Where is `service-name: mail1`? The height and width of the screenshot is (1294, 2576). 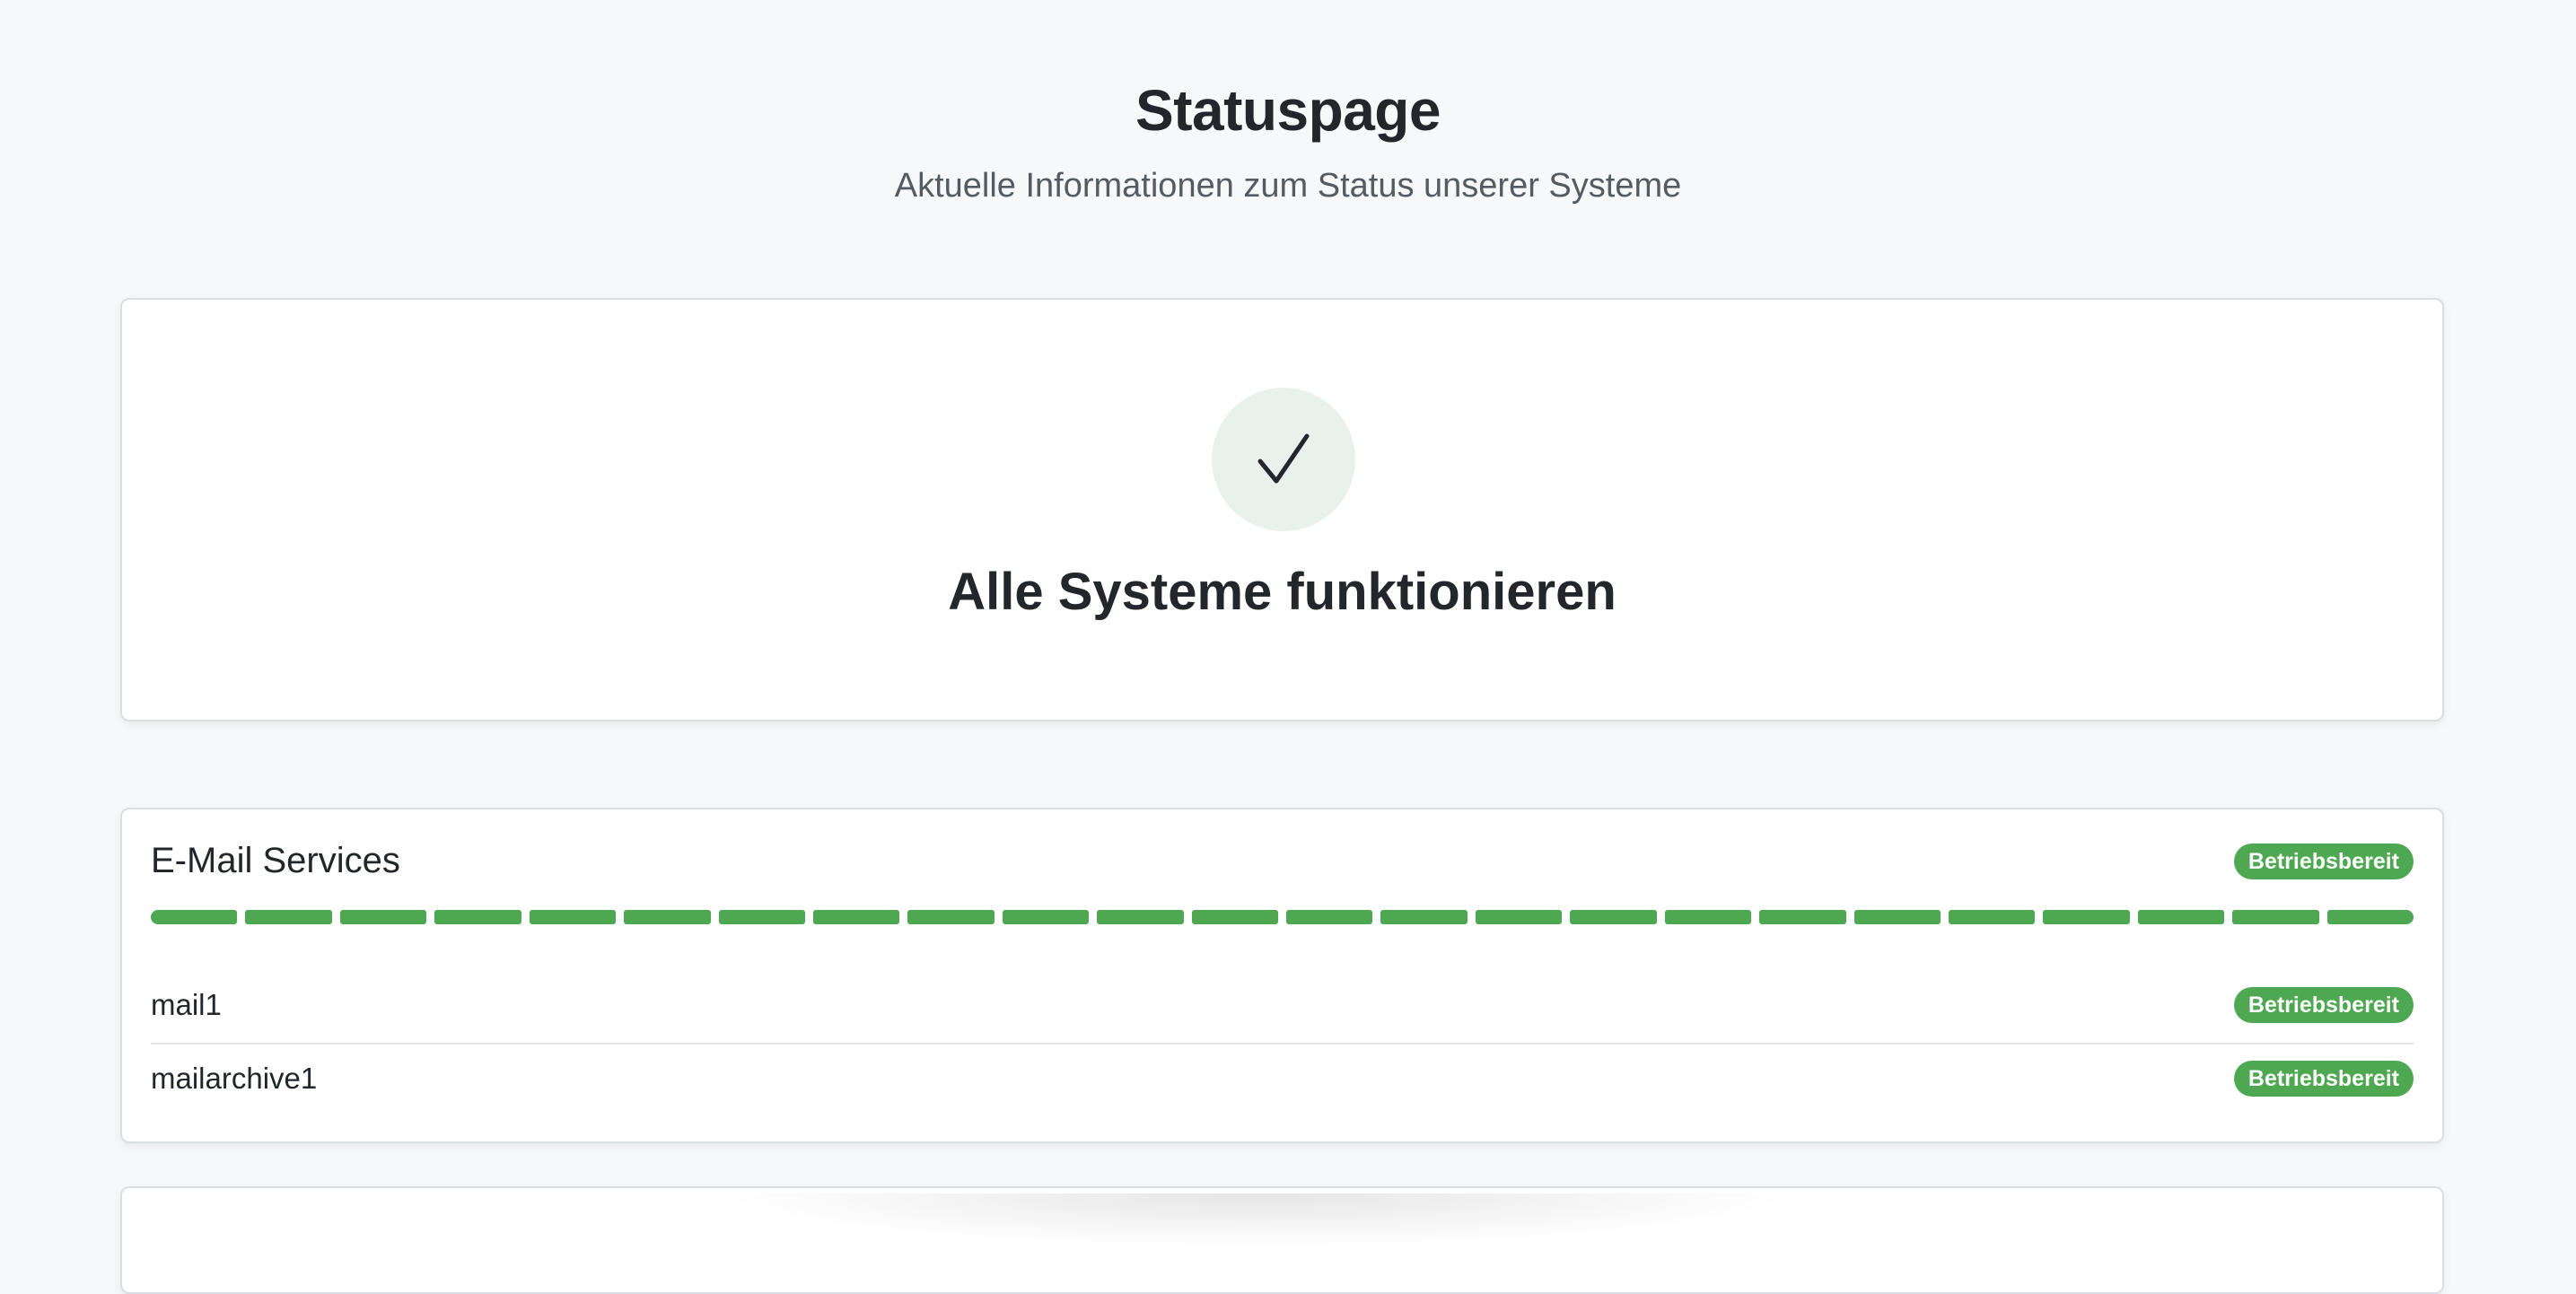
service-name: mail1 is located at coordinates (186, 1004).